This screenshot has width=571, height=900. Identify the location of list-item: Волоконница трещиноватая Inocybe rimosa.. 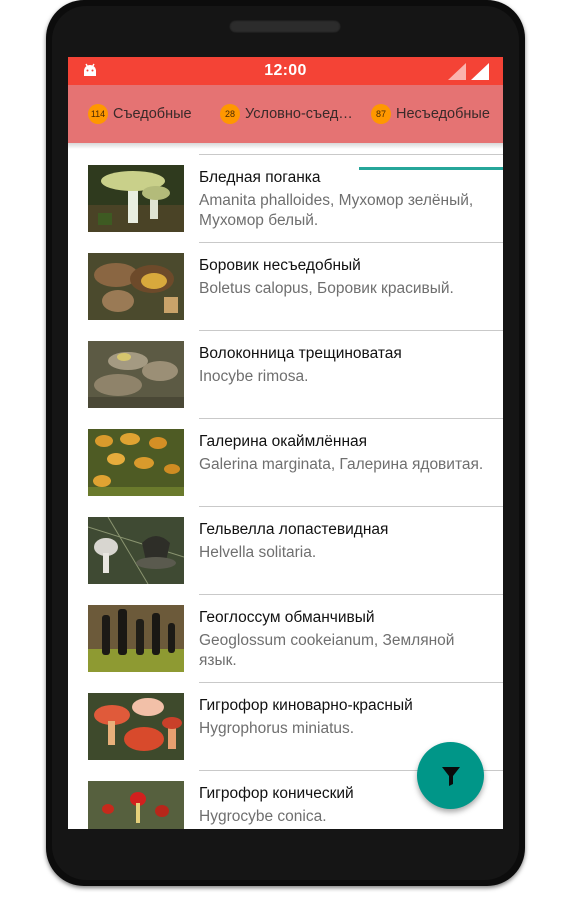
(285, 375).